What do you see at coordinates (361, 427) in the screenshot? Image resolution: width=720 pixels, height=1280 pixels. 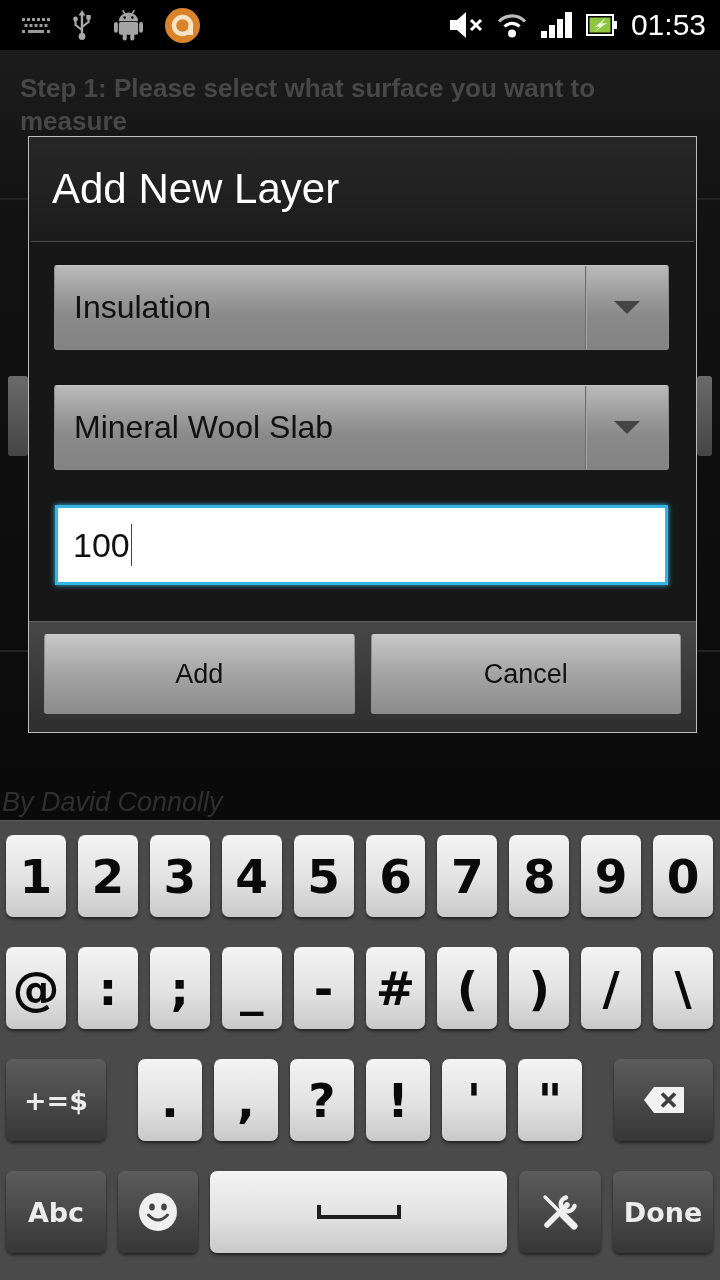 I see `dropdown: Mineral Wool Slab` at bounding box center [361, 427].